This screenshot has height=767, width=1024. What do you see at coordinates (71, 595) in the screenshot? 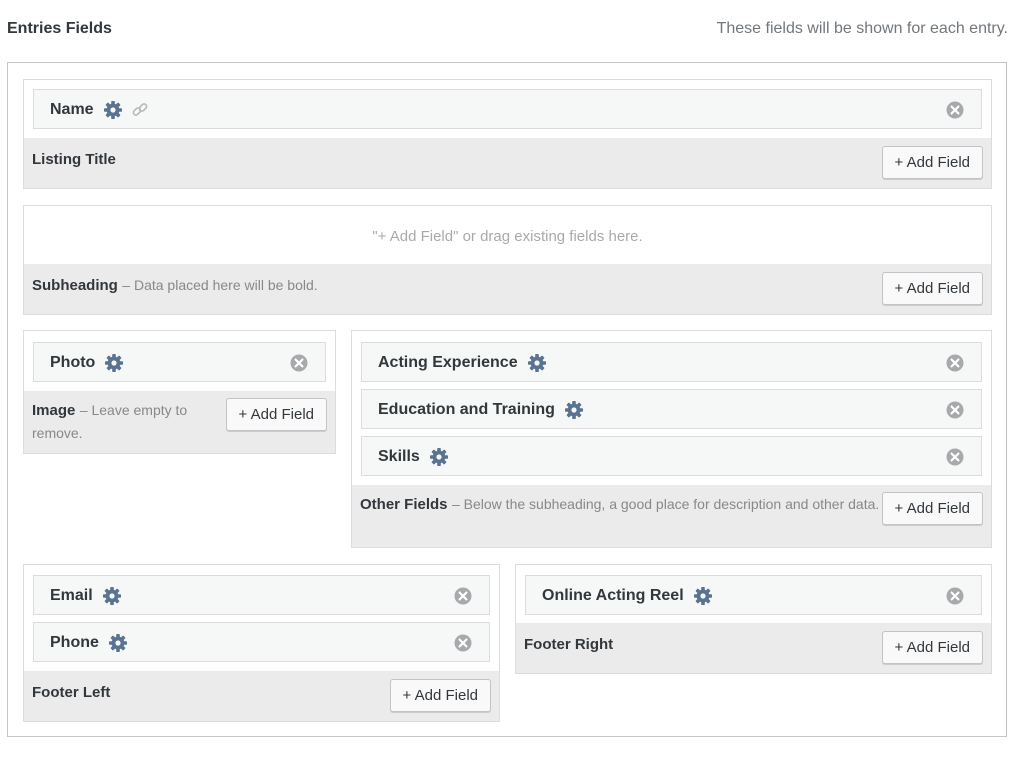
I see `field-label: Email` at bounding box center [71, 595].